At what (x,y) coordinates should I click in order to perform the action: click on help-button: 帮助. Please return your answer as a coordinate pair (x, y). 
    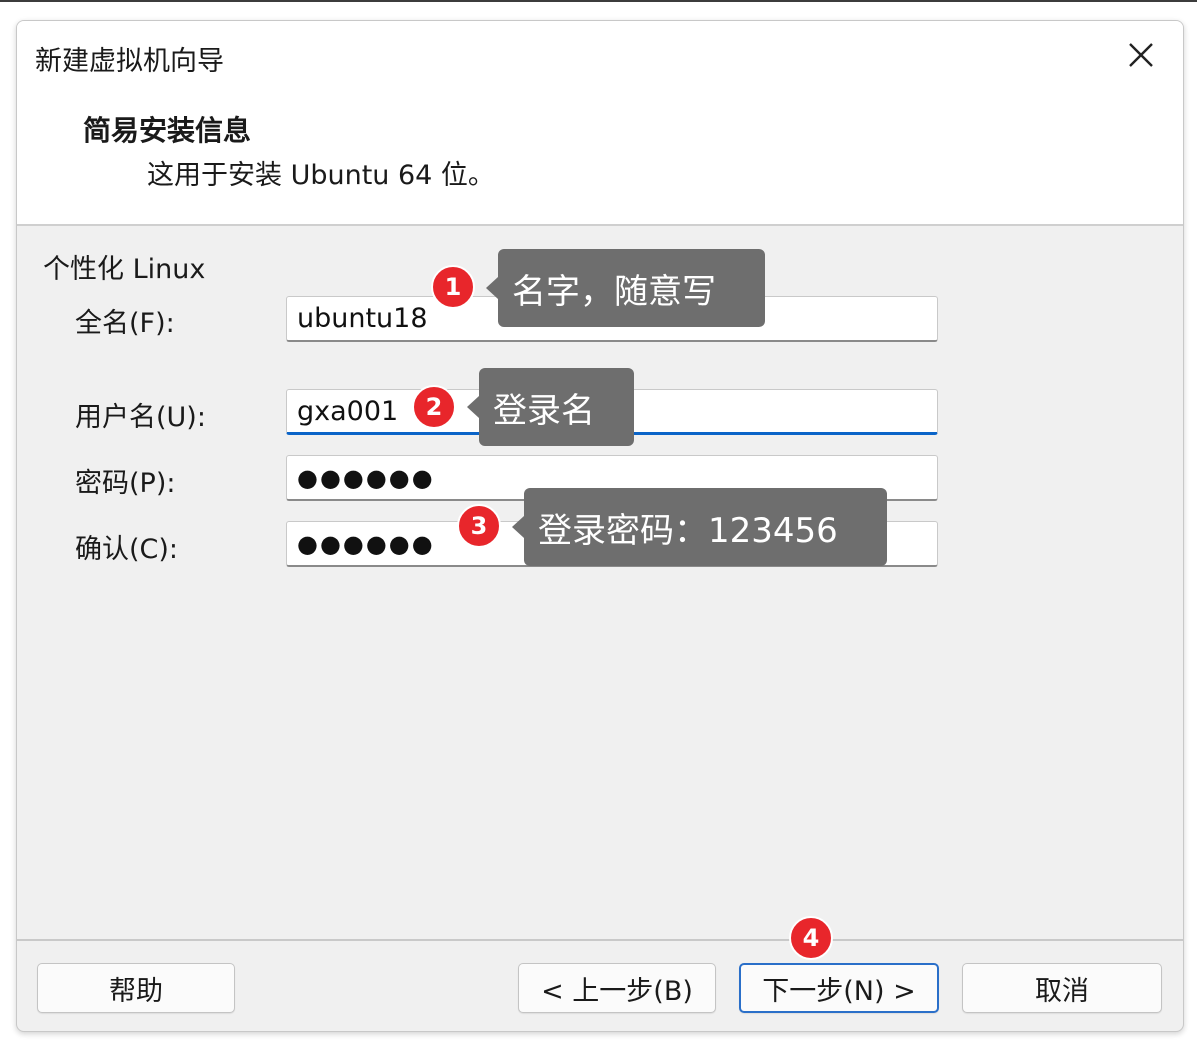
    Looking at the image, I should click on (136, 988).